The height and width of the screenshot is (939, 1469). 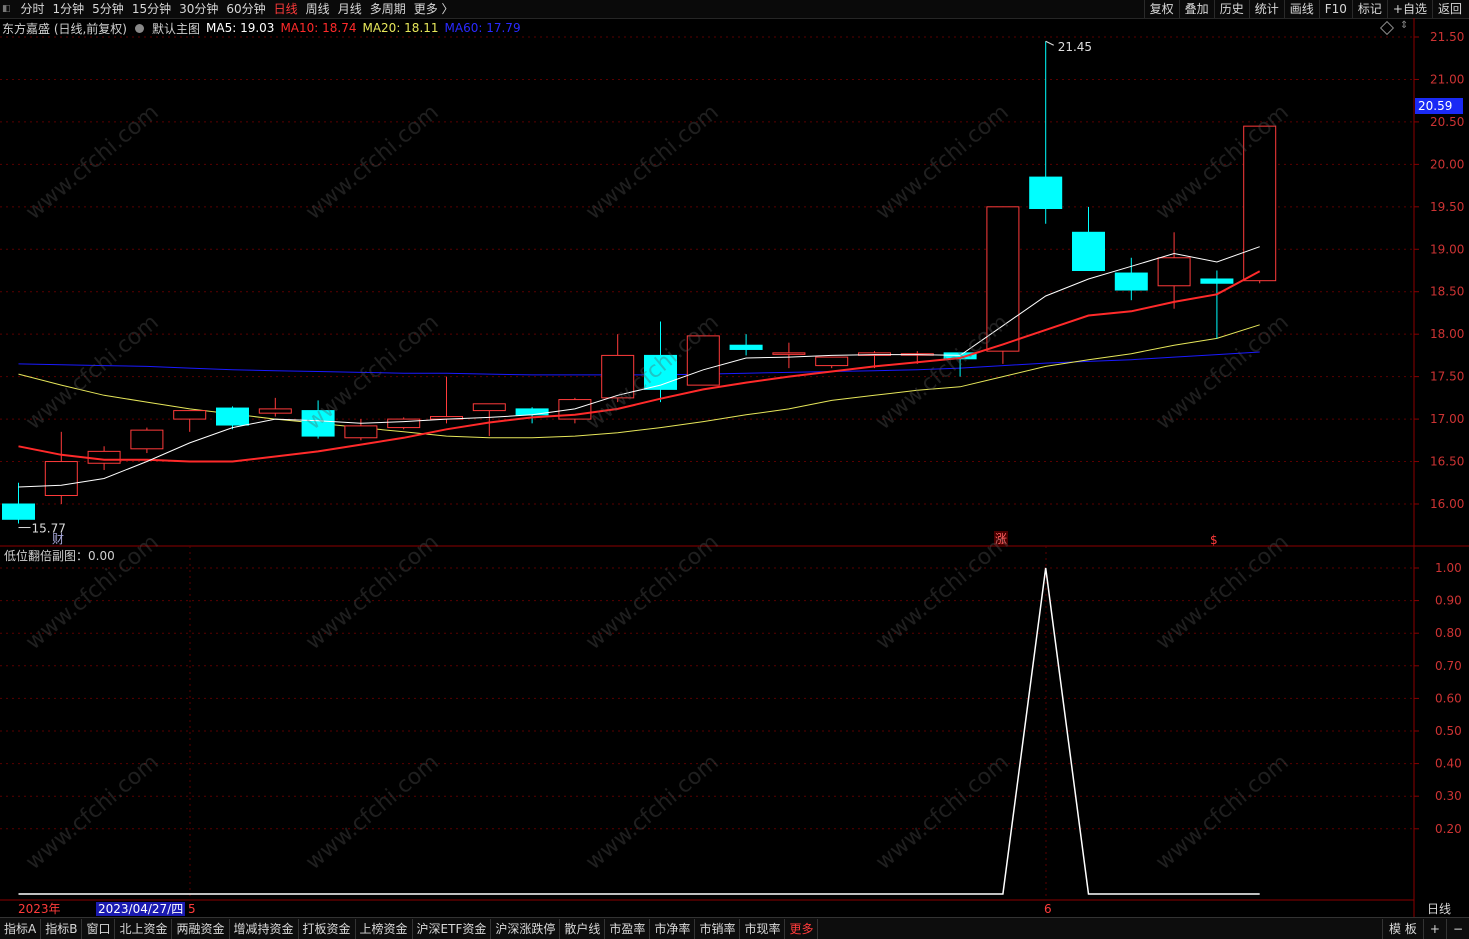 What do you see at coordinates (1447, 334) in the screenshot?
I see `price-tick-label: 18.00` at bounding box center [1447, 334].